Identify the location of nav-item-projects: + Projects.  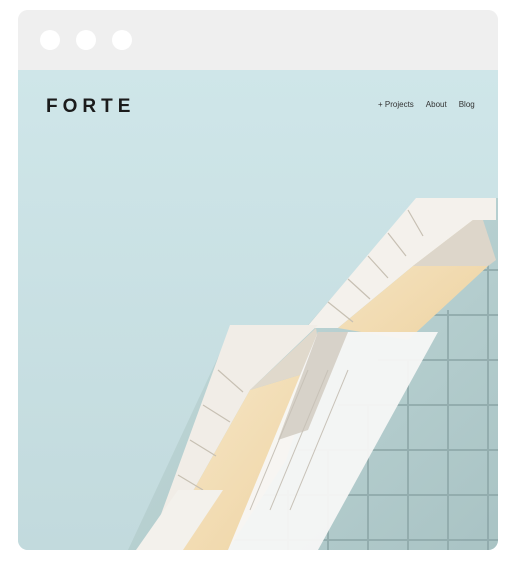
(396, 104).